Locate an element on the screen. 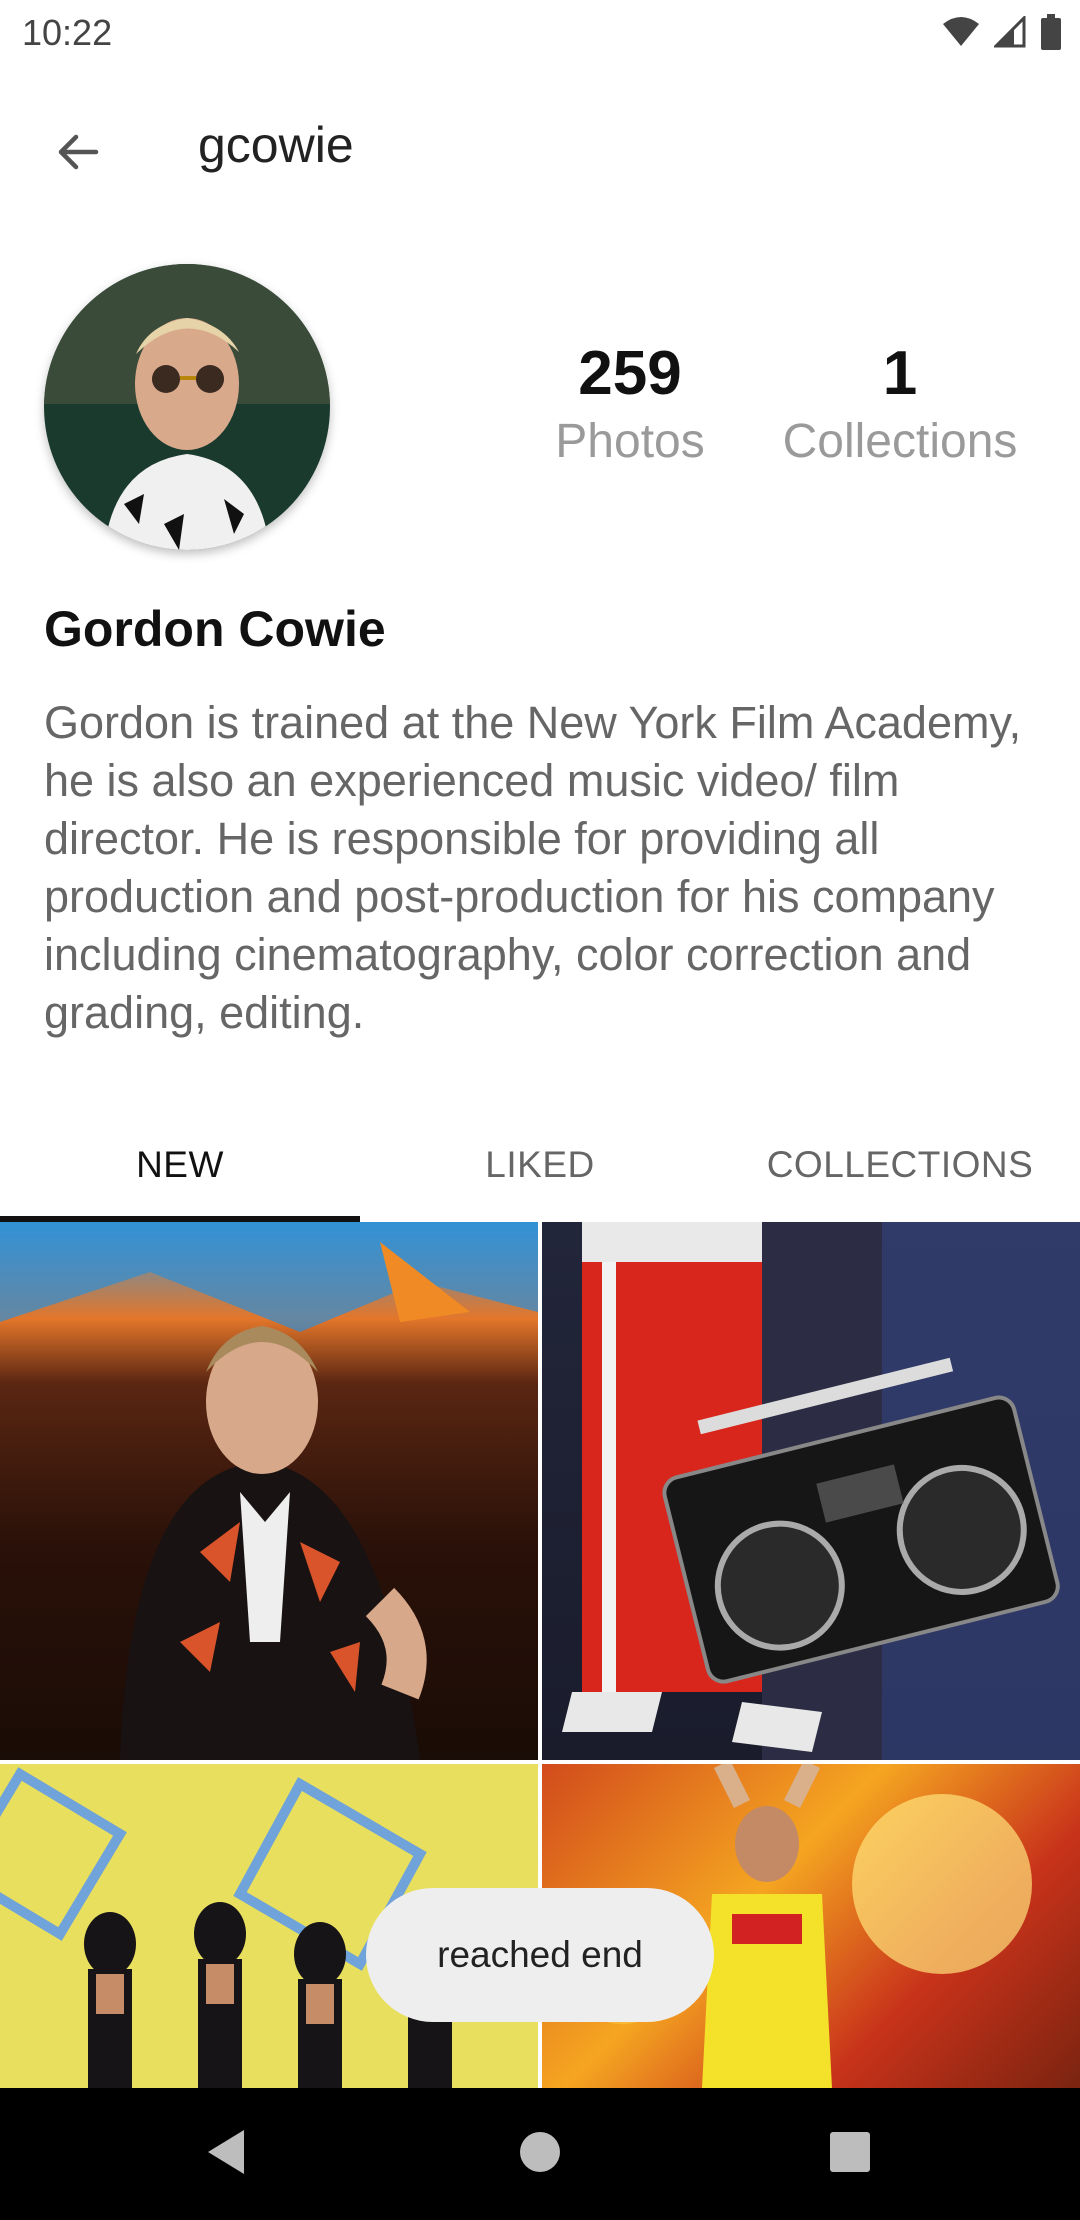 This screenshot has height=2220, width=1080. collections-label: Collections is located at coordinates (900, 441).